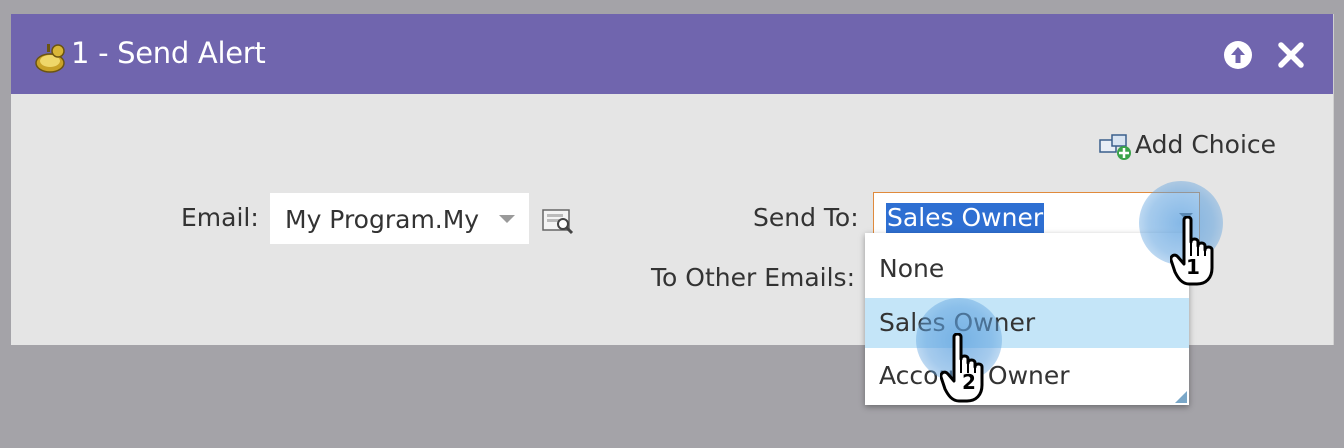 This screenshot has width=1344, height=448. I want to click on collapse-button, so click(1238, 55).